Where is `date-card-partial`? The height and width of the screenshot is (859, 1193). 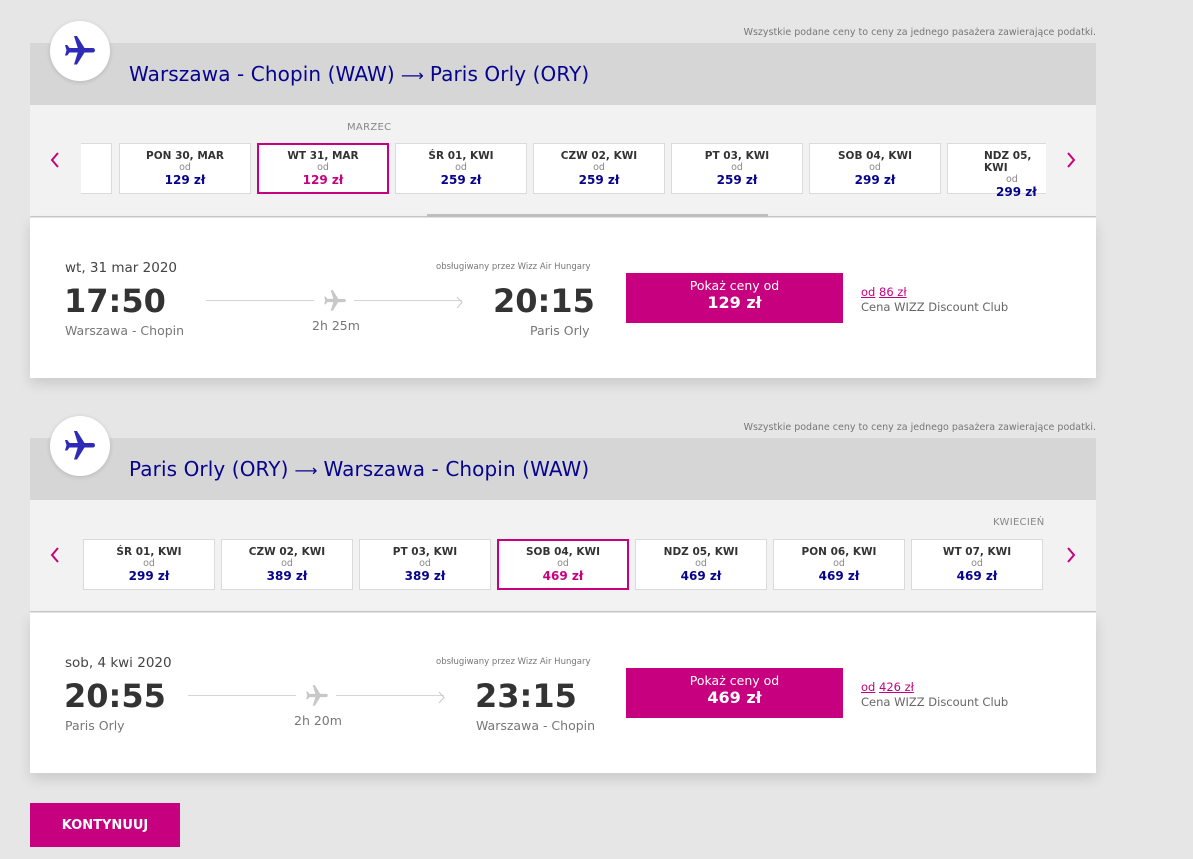 date-card-partial is located at coordinates (96, 168).